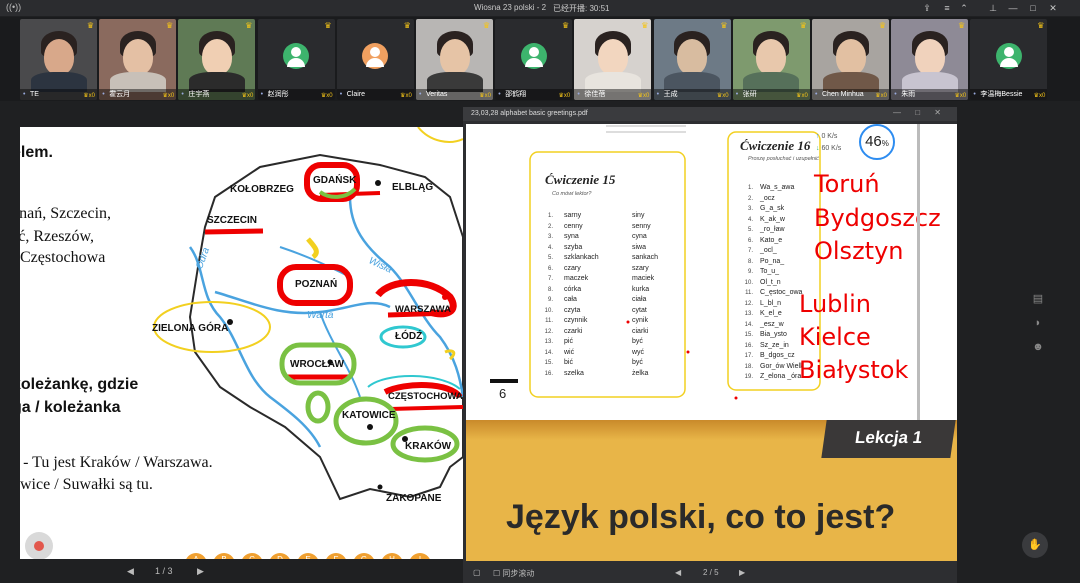 The image size is (1080, 583). Describe the element at coordinates (425, 396) in the screenshot. I see `city-label: CZĘSTOCHOWA` at that location.